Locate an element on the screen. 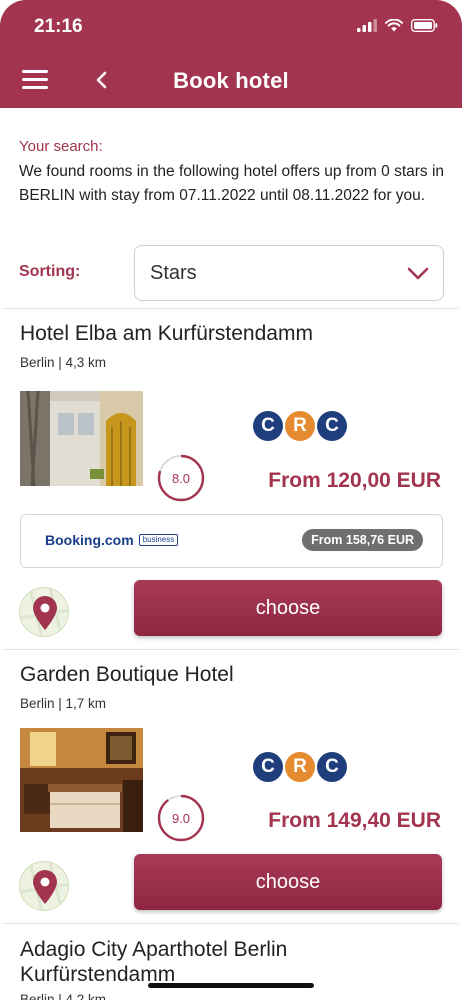 The height and width of the screenshot is (1000, 462). page-title: Book hotel is located at coordinates (231, 80).